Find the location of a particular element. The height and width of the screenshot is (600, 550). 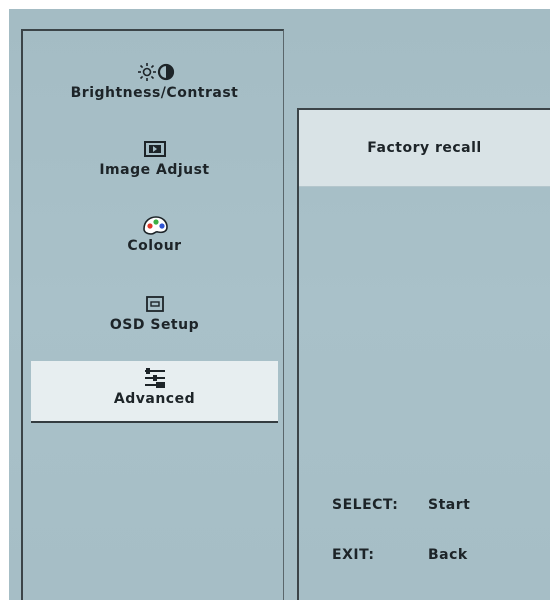

select-hint: SELECT: Start is located at coordinates (401, 505).